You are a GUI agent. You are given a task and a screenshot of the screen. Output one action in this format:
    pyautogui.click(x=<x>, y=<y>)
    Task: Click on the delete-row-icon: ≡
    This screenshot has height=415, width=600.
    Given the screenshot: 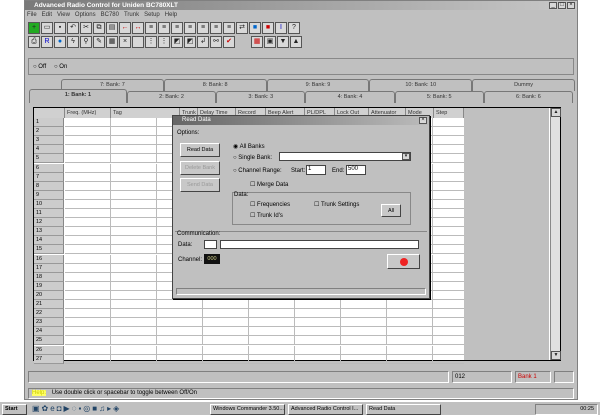 What is the action you would take?
    pyautogui.click(x=177, y=28)
    